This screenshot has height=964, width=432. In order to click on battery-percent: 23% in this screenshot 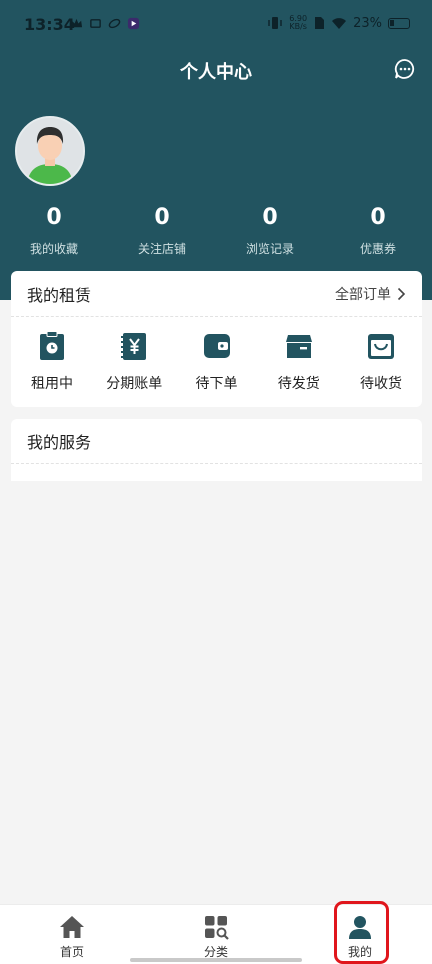, I will do `click(367, 23)`.